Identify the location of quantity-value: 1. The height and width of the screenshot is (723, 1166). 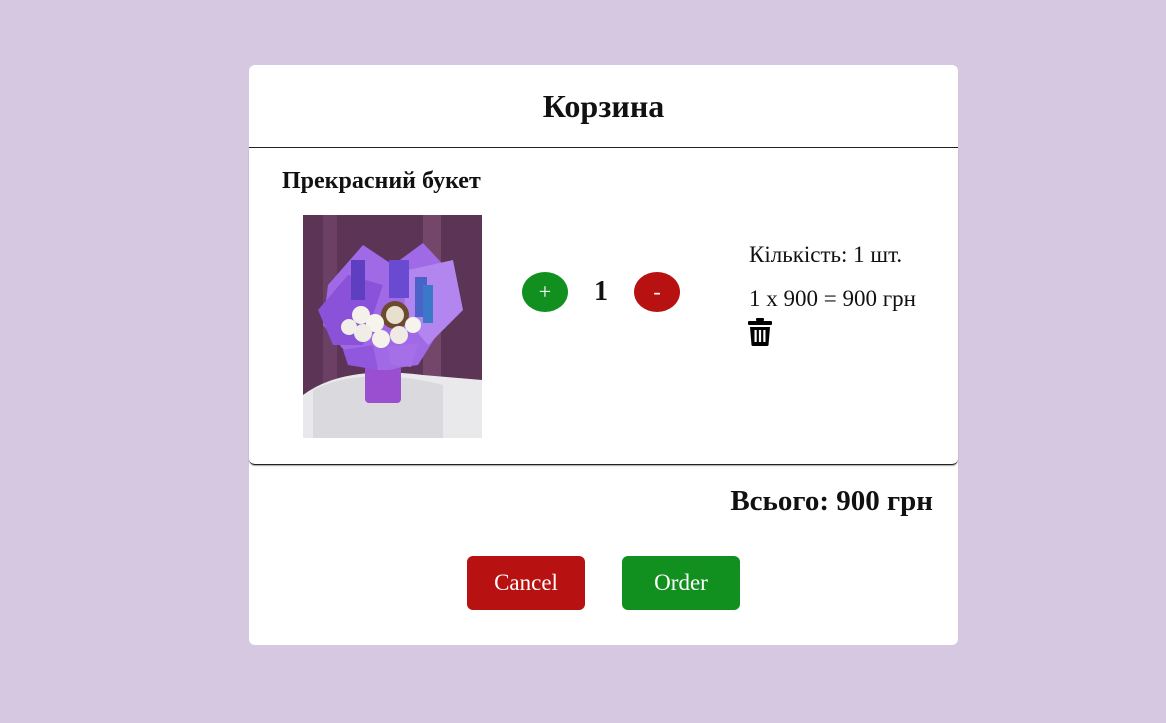
(601, 291).